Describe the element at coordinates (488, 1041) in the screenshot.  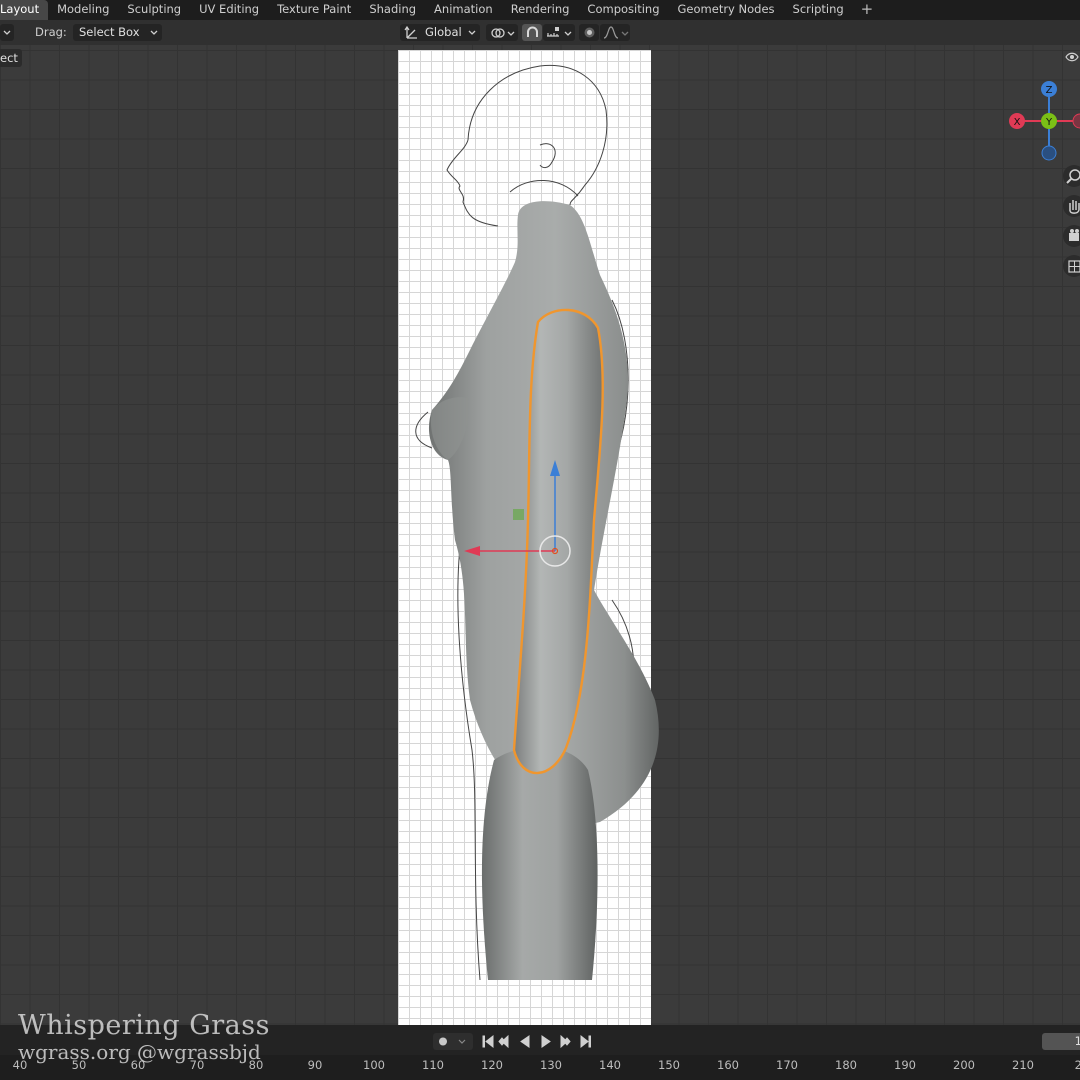
I see `jump-to-start-icon` at that location.